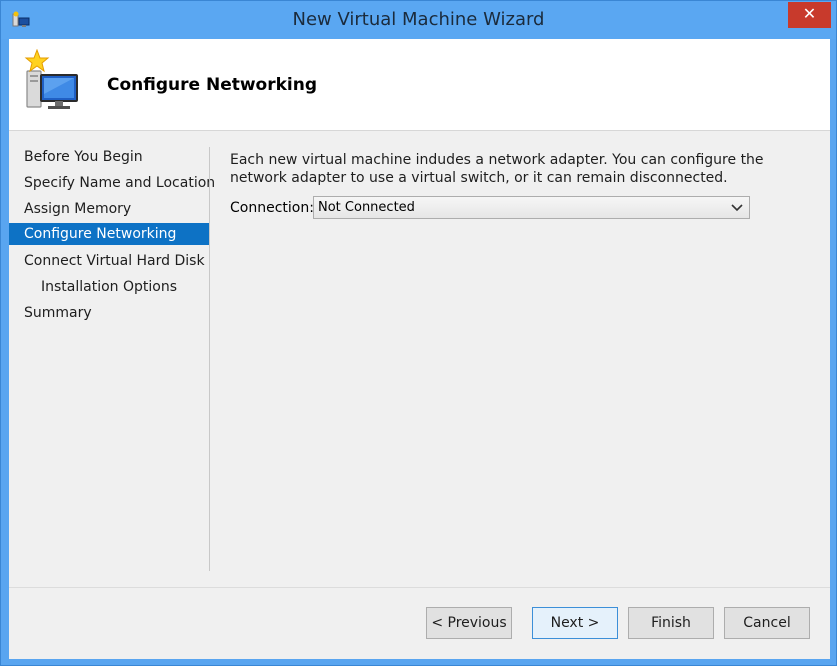  What do you see at coordinates (419, 587) in the screenshot?
I see `footer-divider` at bounding box center [419, 587].